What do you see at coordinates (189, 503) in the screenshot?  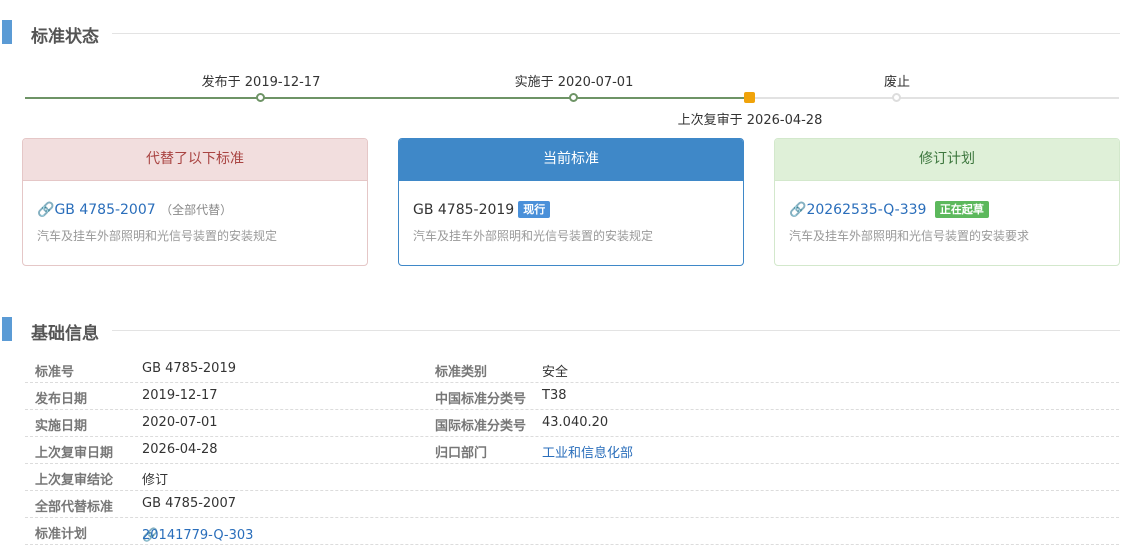 I see `info-value: GB 4785-2007` at bounding box center [189, 503].